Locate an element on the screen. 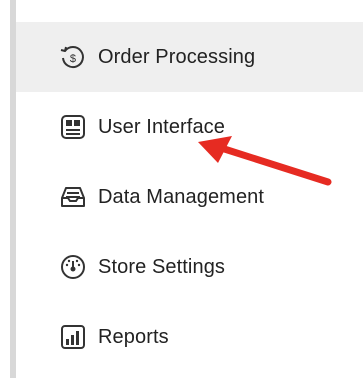 The image size is (363, 378). store-settings-icon is located at coordinates (73, 267).